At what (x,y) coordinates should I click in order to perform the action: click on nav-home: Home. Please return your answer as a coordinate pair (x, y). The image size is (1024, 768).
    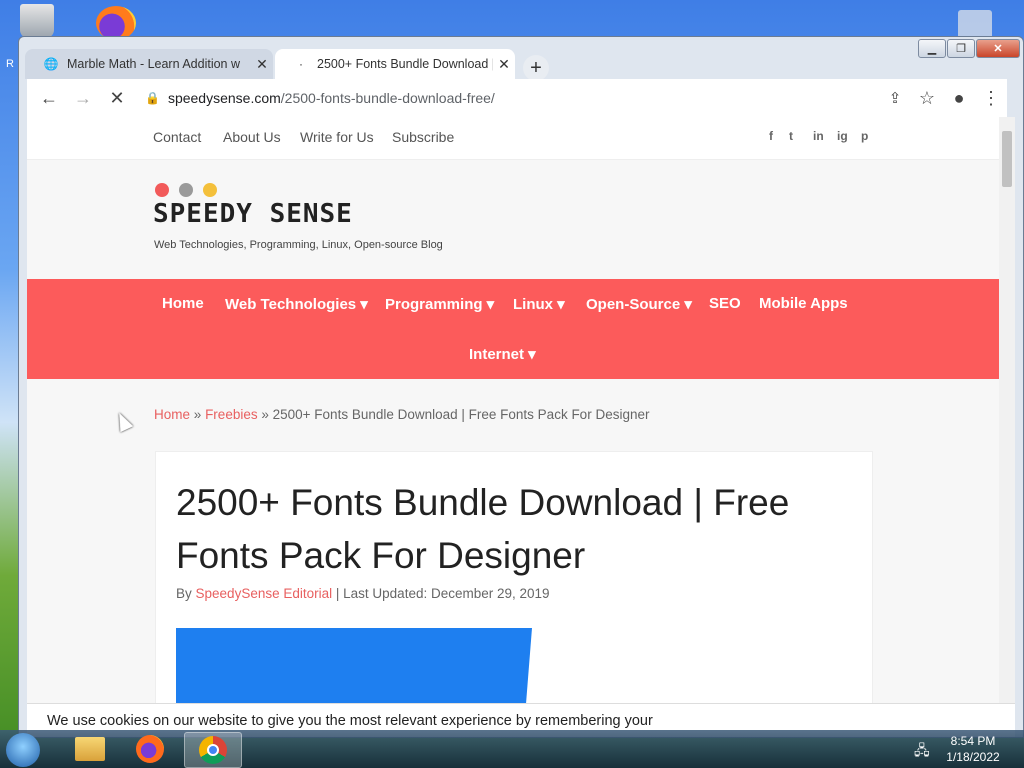
    Looking at the image, I should click on (183, 303).